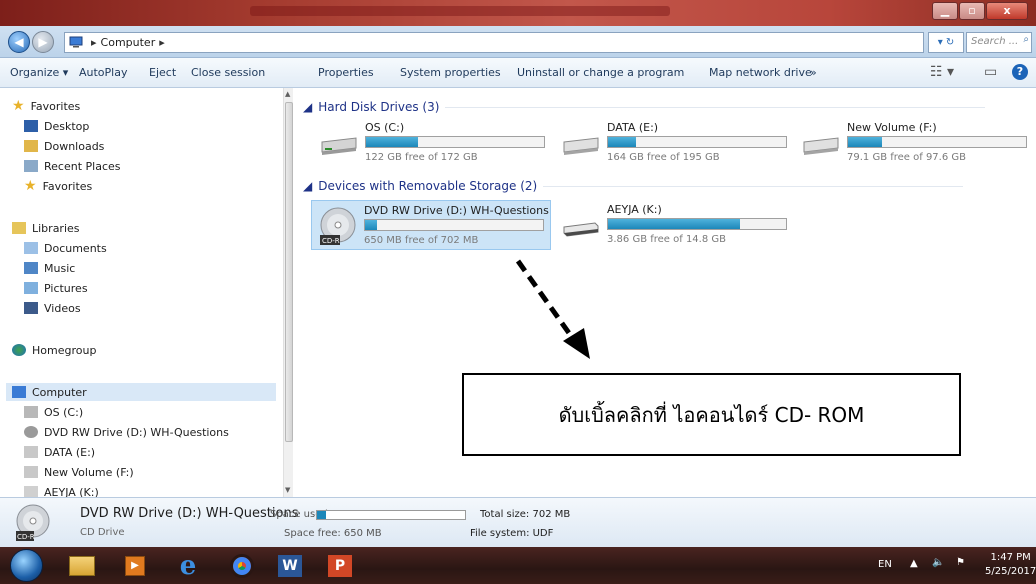  What do you see at coordinates (62, 308) in the screenshot?
I see `nav-label: Videos` at bounding box center [62, 308].